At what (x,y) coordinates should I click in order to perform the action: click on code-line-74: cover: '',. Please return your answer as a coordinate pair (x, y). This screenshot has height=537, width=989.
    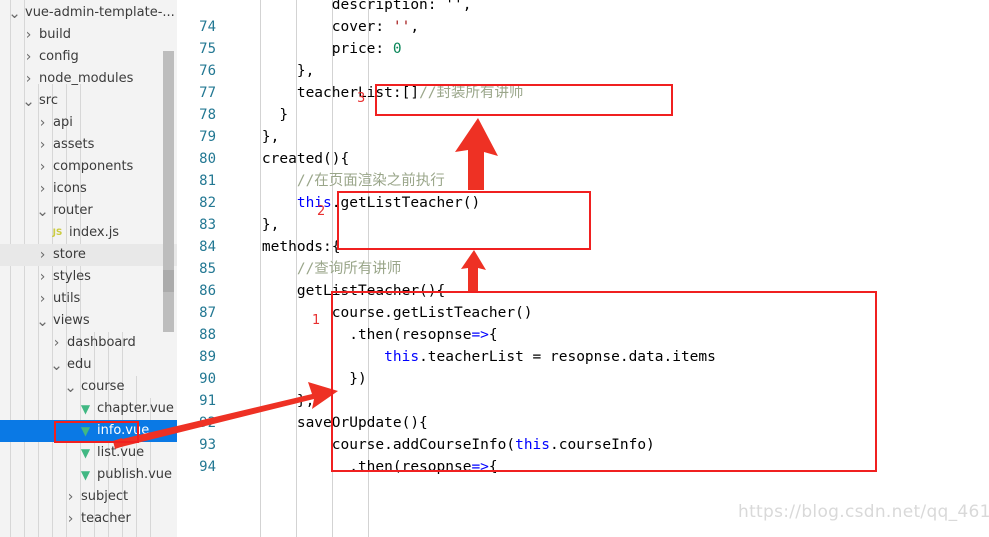
    Looking at the image, I should click on (323, 27).